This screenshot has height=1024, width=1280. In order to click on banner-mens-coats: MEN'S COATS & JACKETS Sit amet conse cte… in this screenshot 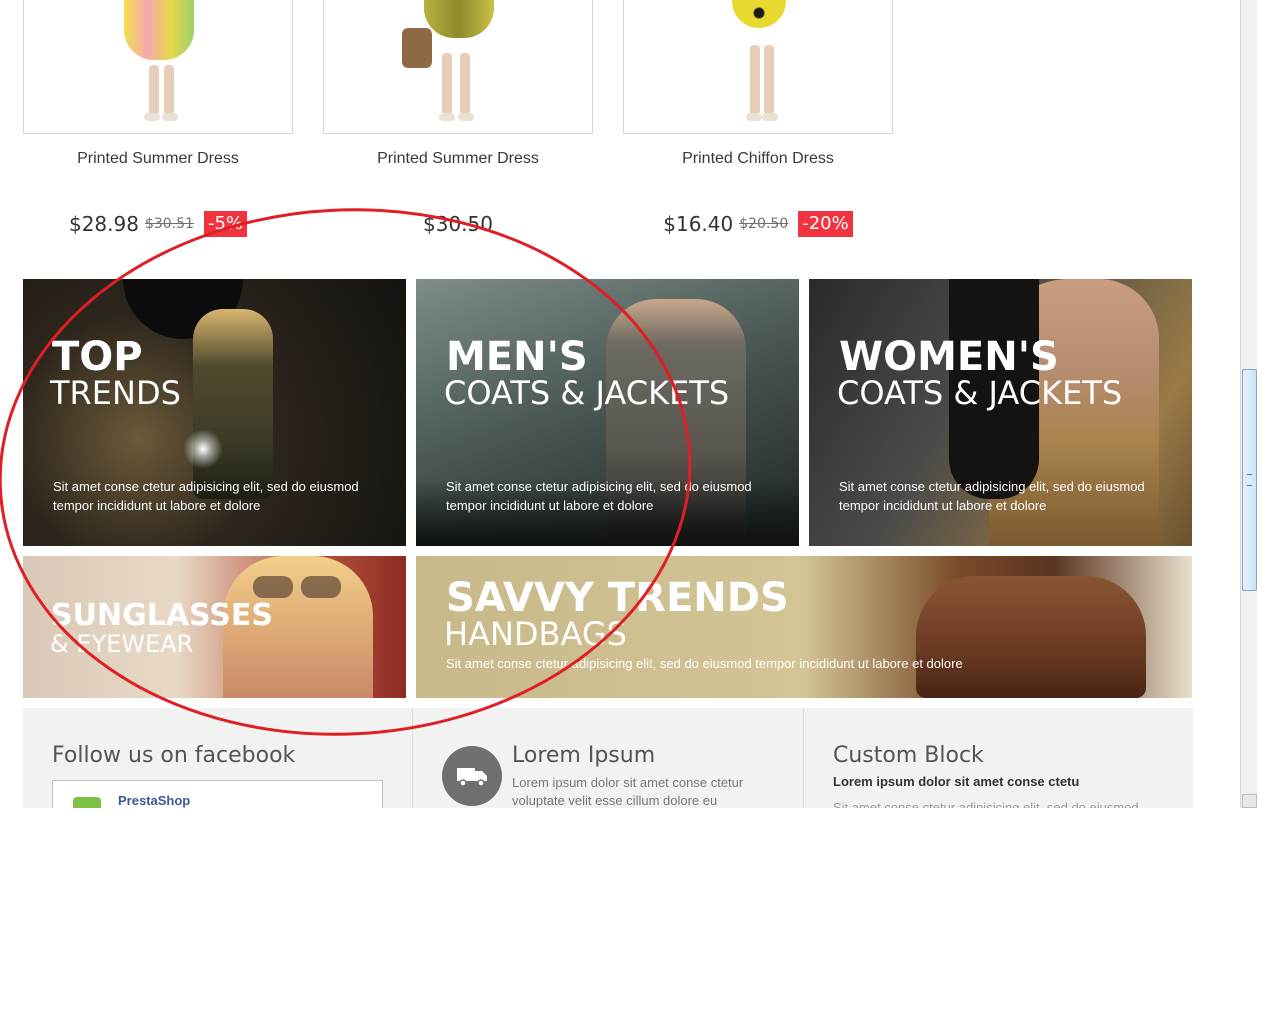, I will do `click(607, 412)`.